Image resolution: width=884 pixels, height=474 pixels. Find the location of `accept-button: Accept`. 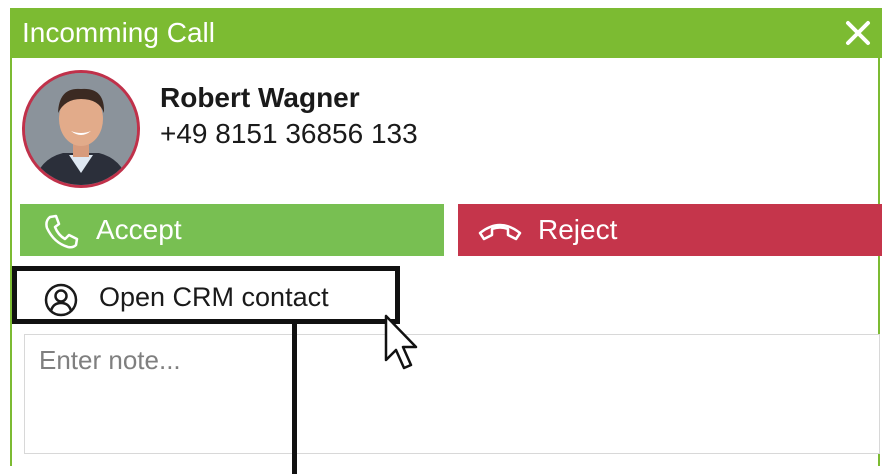

accept-button: Accept is located at coordinates (232, 230).